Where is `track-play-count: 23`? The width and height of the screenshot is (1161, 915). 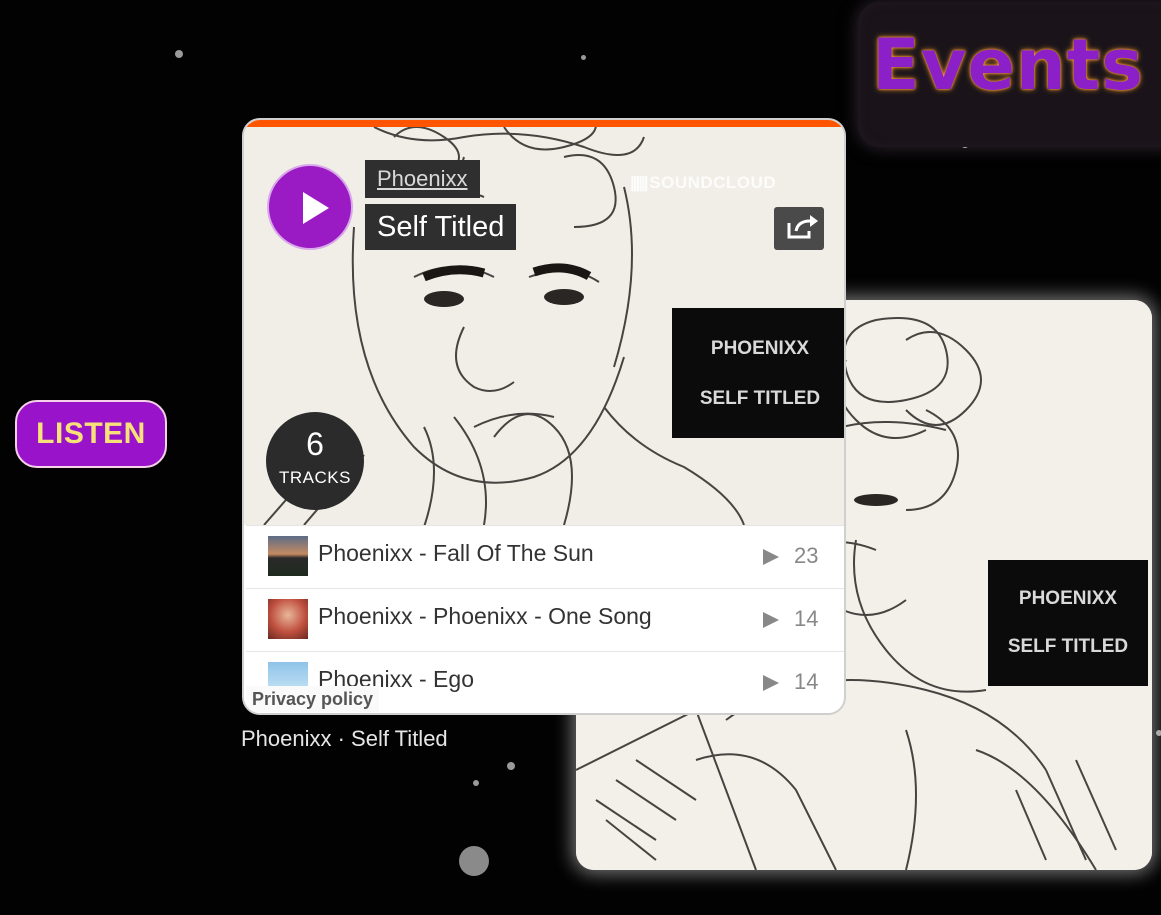 track-play-count: 23 is located at coordinates (806, 555).